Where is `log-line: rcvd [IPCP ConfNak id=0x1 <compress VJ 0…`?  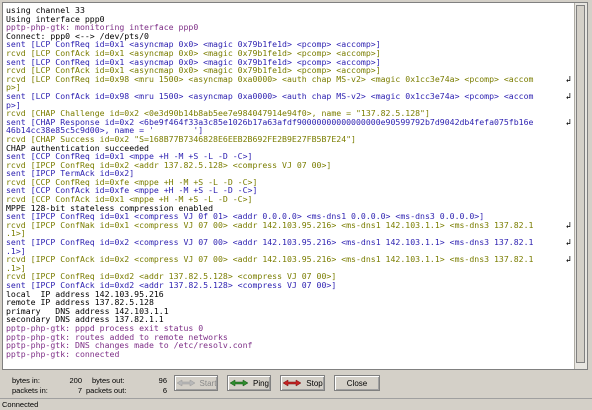 log-line: rcvd [IPCP ConfNak id=0x1 <compress VJ 0… is located at coordinates (270, 224).